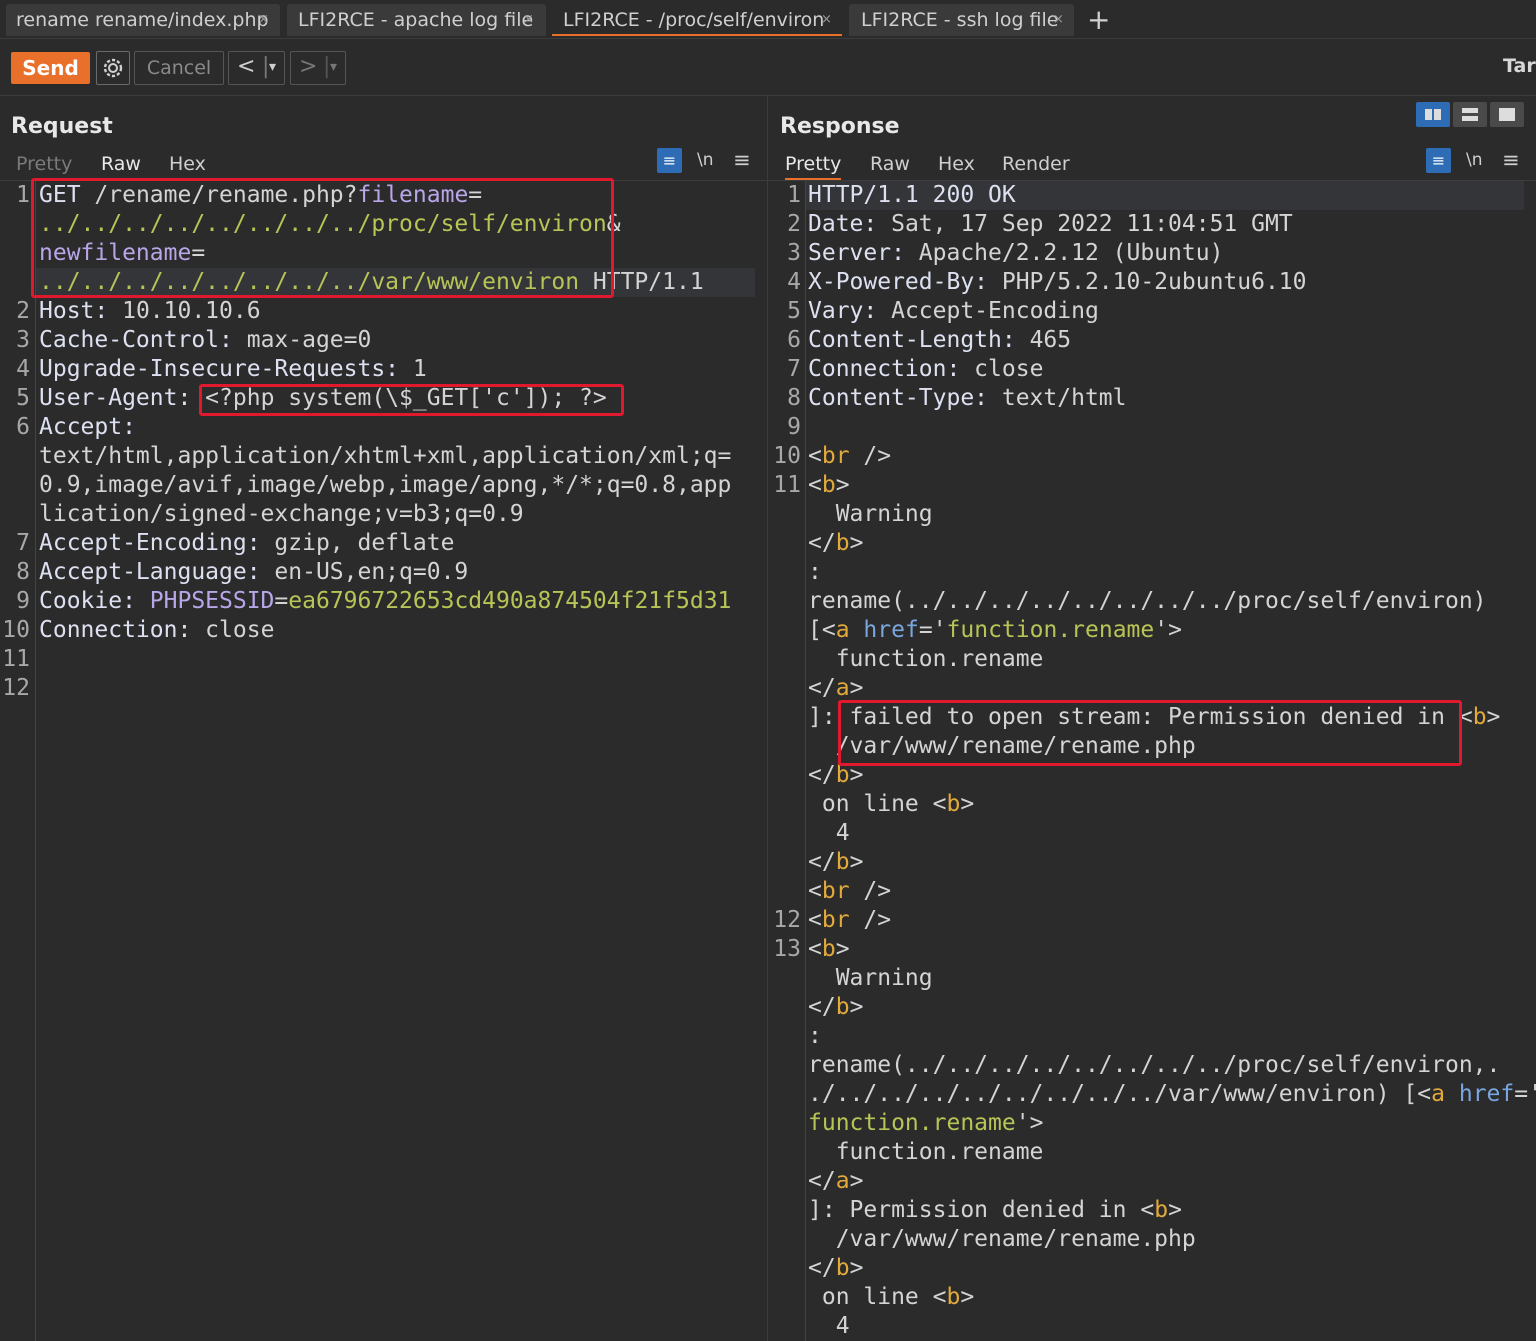 This screenshot has width=1536, height=1341. Describe the element at coordinates (794, 311) in the screenshot. I see `line-number: 5` at that location.